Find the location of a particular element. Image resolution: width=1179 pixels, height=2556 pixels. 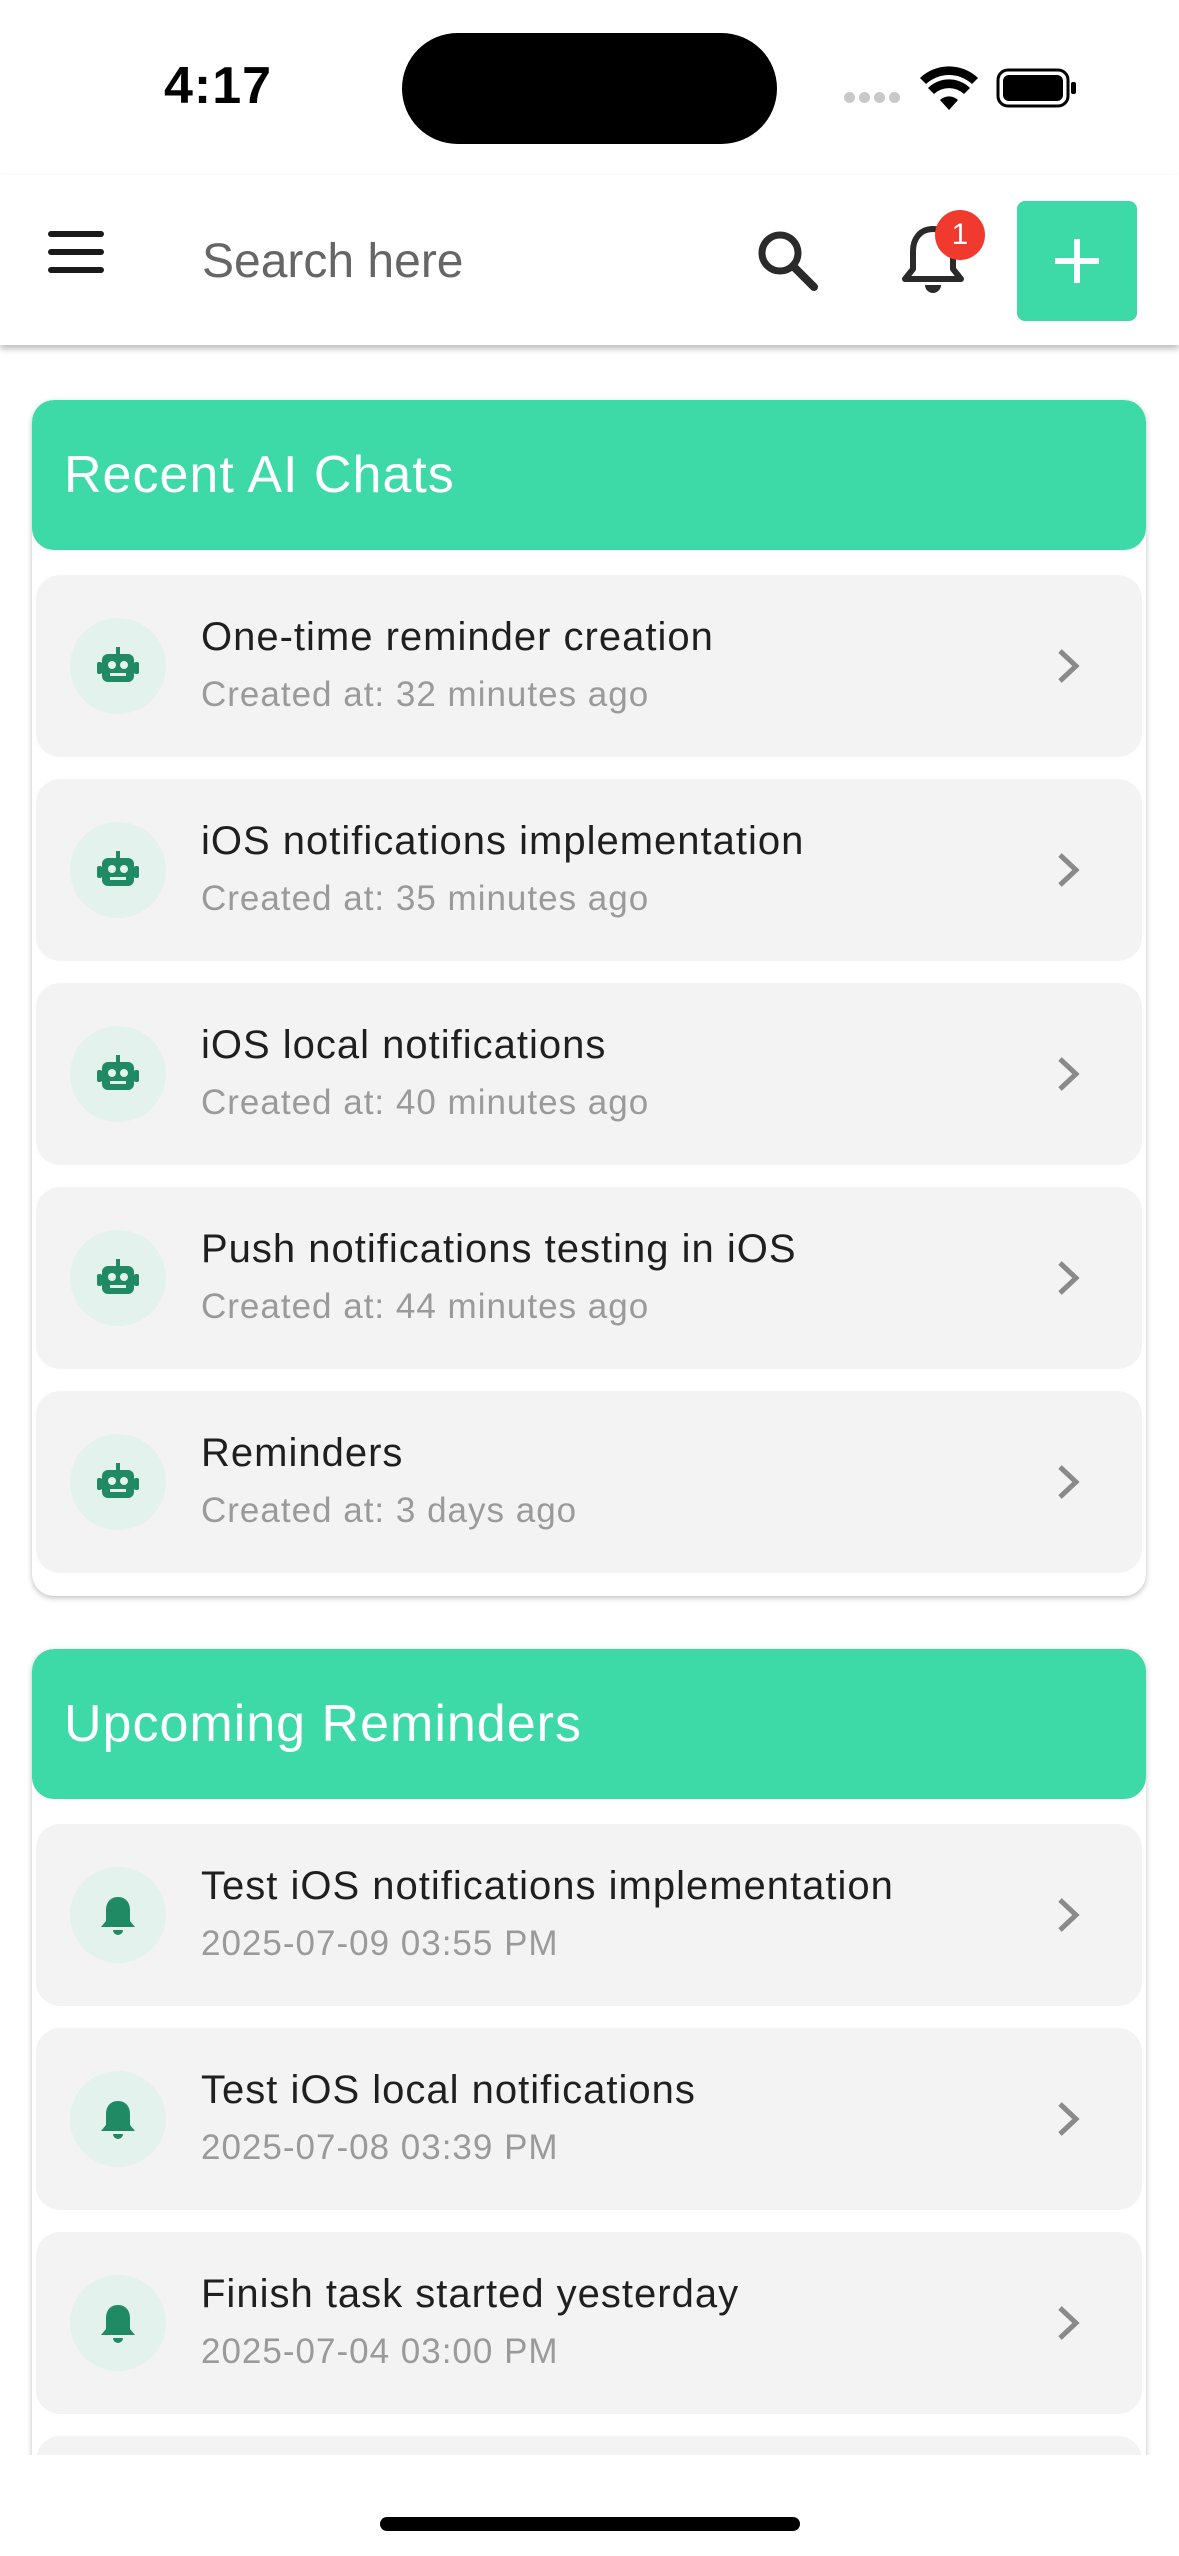

chat-created-at: Created at: 35 minutes ago is located at coordinates (425, 898).